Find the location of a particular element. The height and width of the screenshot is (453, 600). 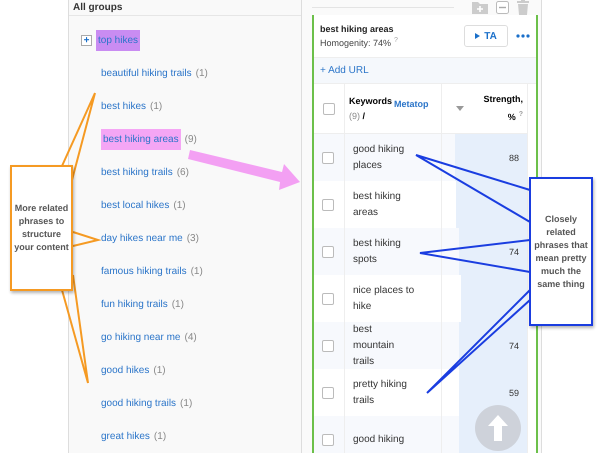

keyword-count: (9) is located at coordinates (190, 139).